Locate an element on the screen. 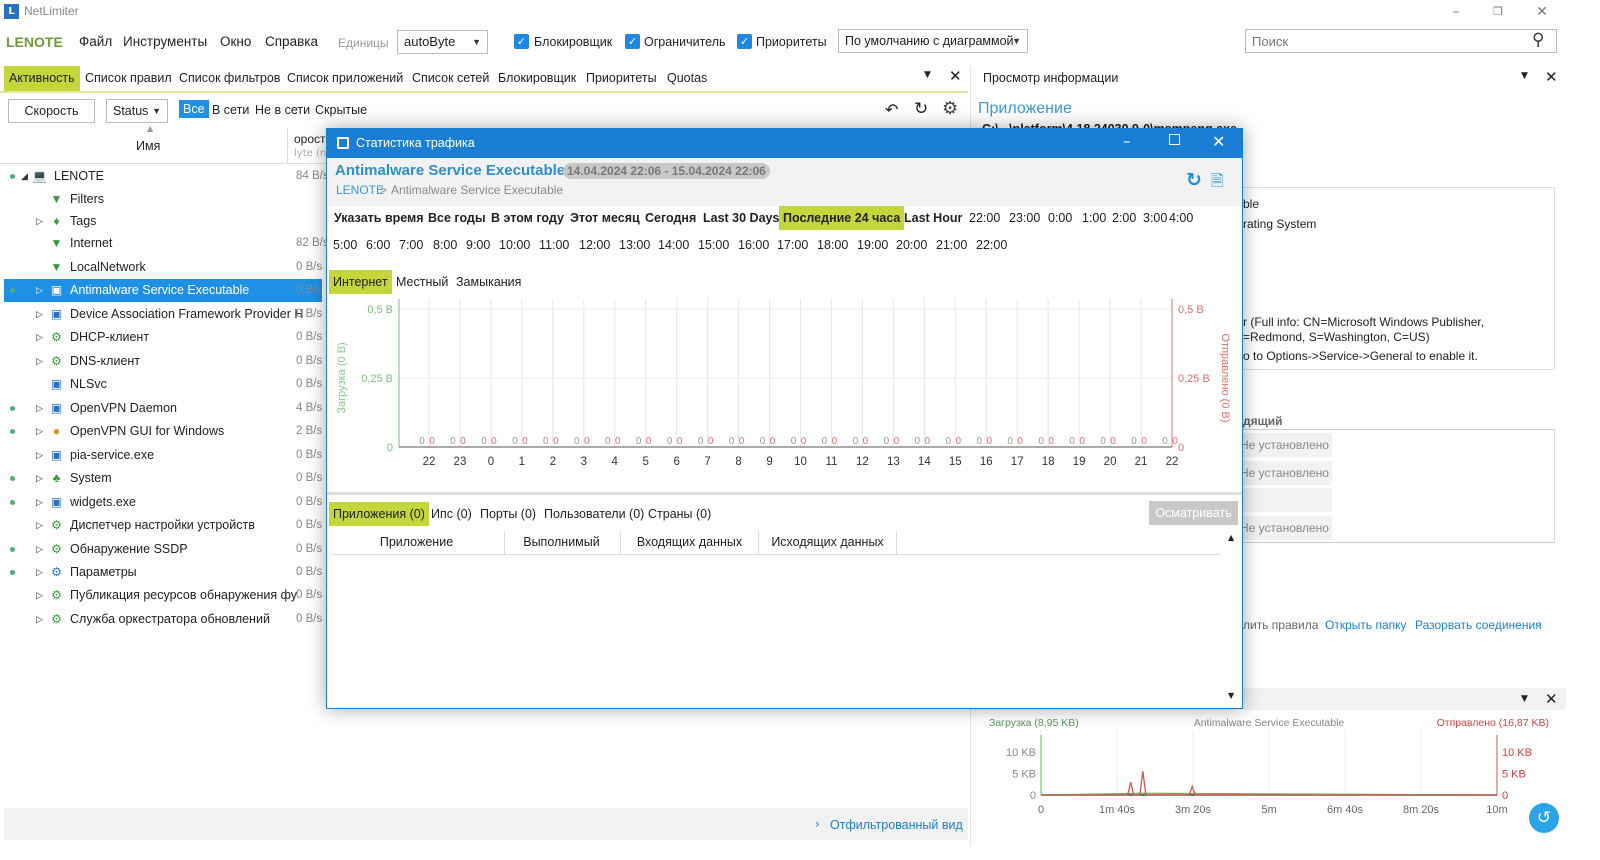 This screenshot has height=860, width=1600. tree-row: ▷ ⚙ Параметры 0 B/s is located at coordinates (163, 572).